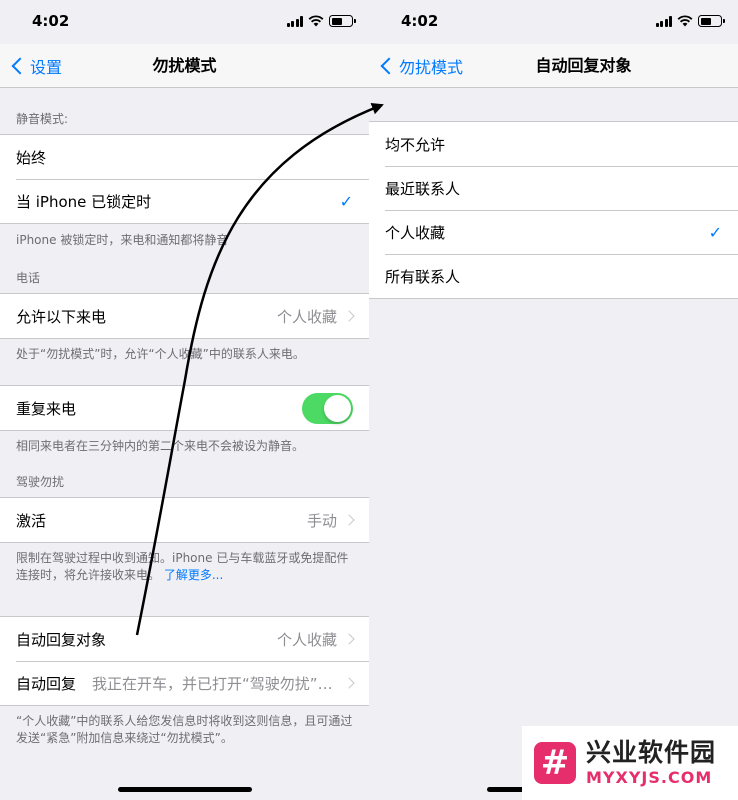  I want to click on cell-value: 手动, so click(321, 520).